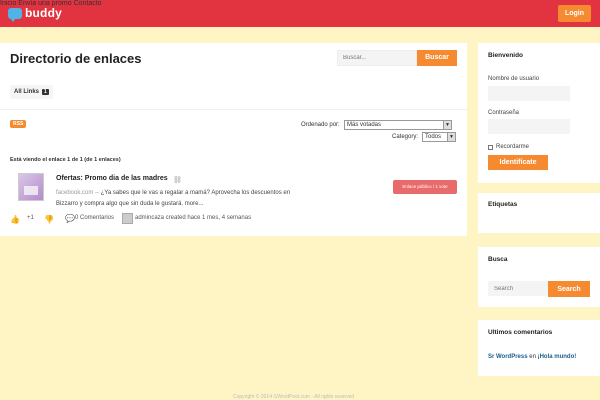 The width and height of the screenshot is (600, 400). I want to click on sidebar-search-input, so click(518, 288).